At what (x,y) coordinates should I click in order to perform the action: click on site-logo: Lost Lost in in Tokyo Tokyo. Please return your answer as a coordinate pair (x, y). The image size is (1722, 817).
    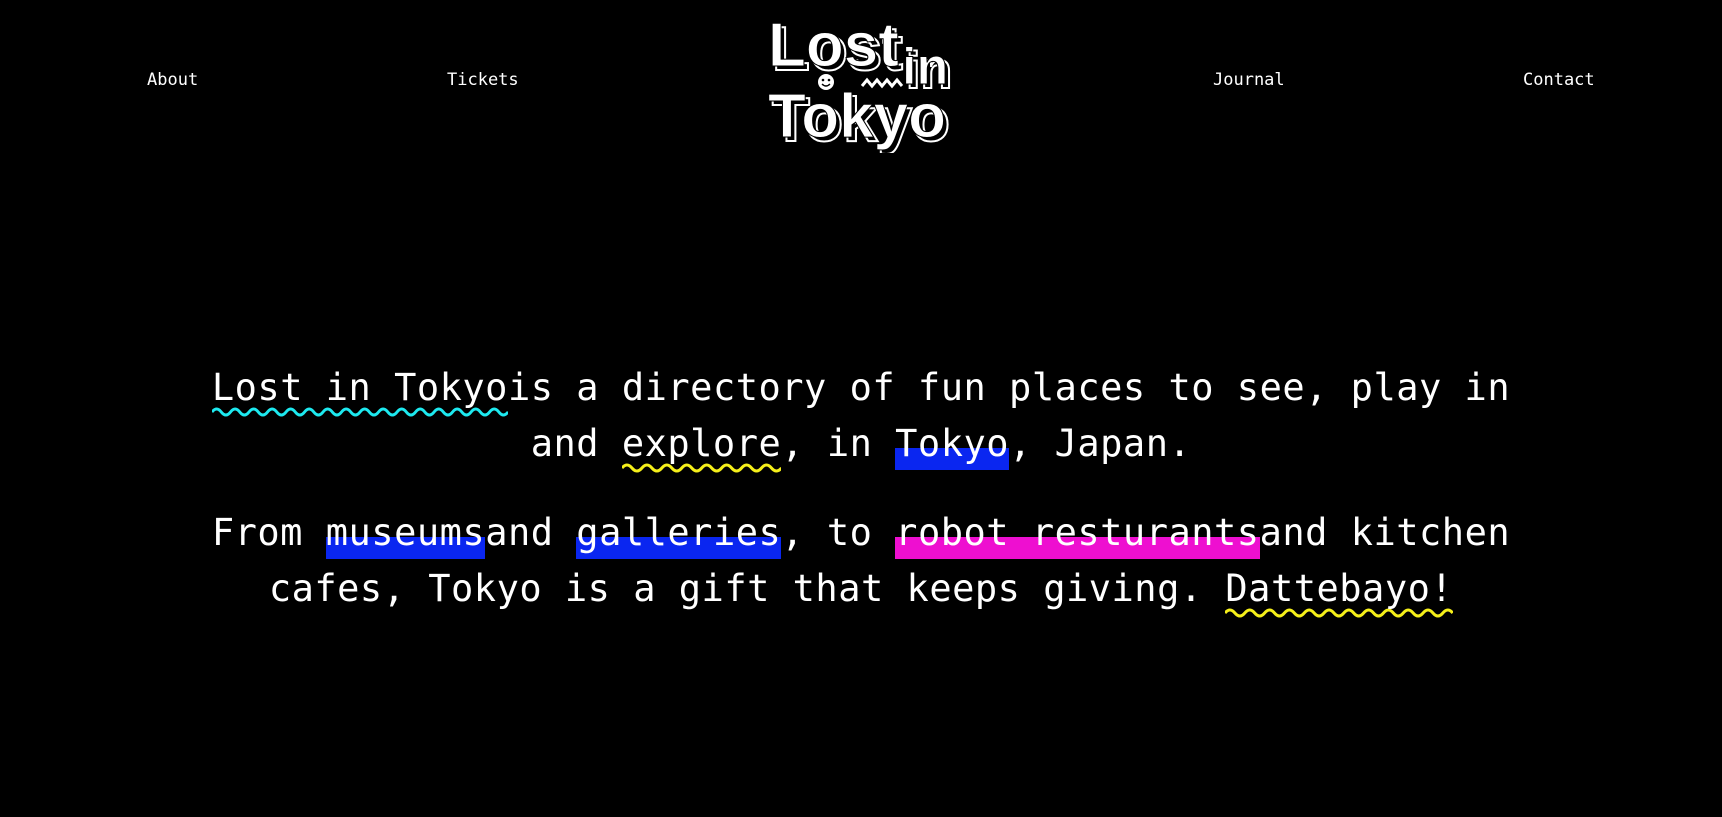
    Looking at the image, I should click on (866, 81).